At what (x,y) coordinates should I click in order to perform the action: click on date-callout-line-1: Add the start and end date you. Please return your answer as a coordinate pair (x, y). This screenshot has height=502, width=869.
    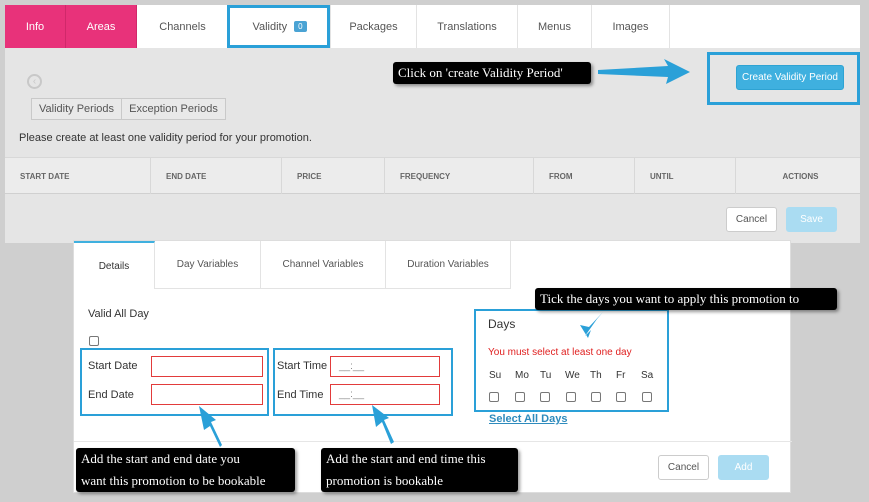
    Looking at the image, I should click on (160, 458).